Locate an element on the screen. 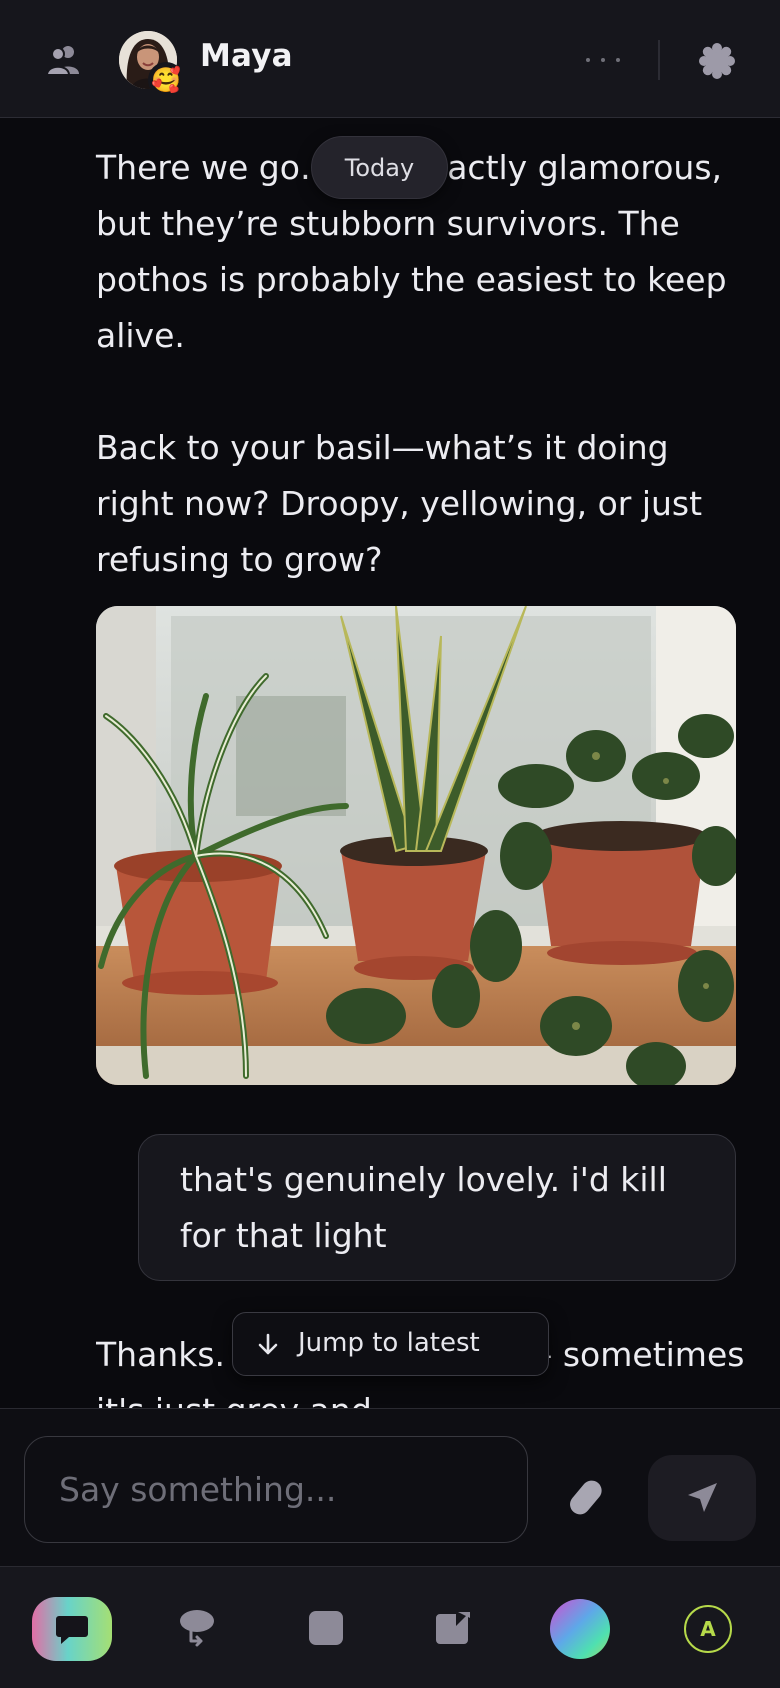  message-input is located at coordinates (276, 1489).